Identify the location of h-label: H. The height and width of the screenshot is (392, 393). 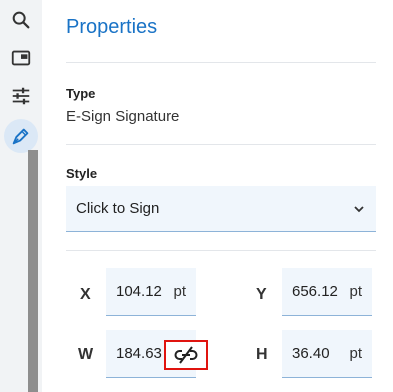
(262, 354).